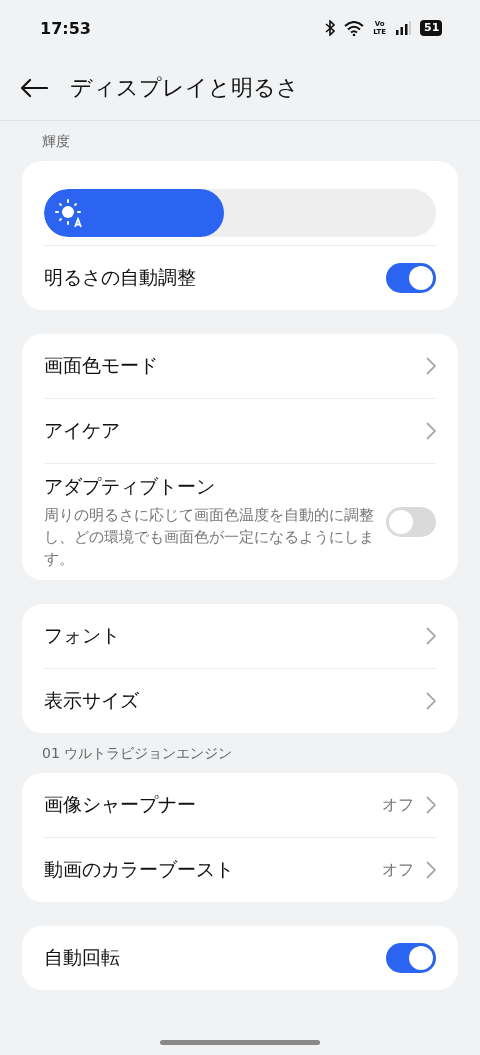 The image size is (480, 1055). Describe the element at coordinates (184, 88) in the screenshot. I see `page-title: ディスプレイと明るさ` at that location.